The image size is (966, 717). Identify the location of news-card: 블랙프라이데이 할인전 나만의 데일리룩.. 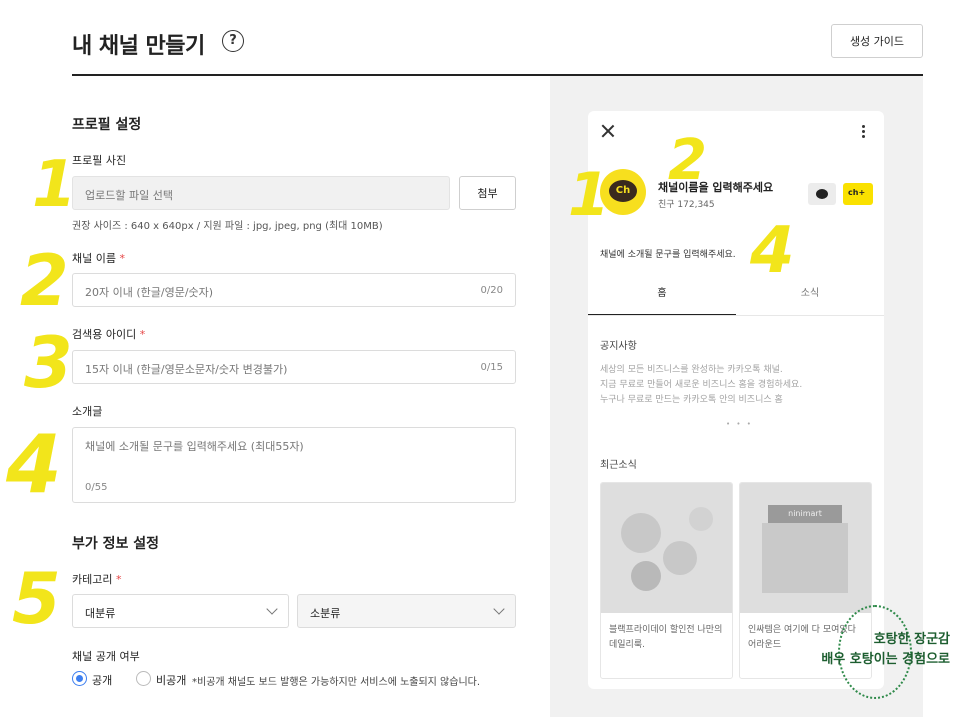
(666, 580).